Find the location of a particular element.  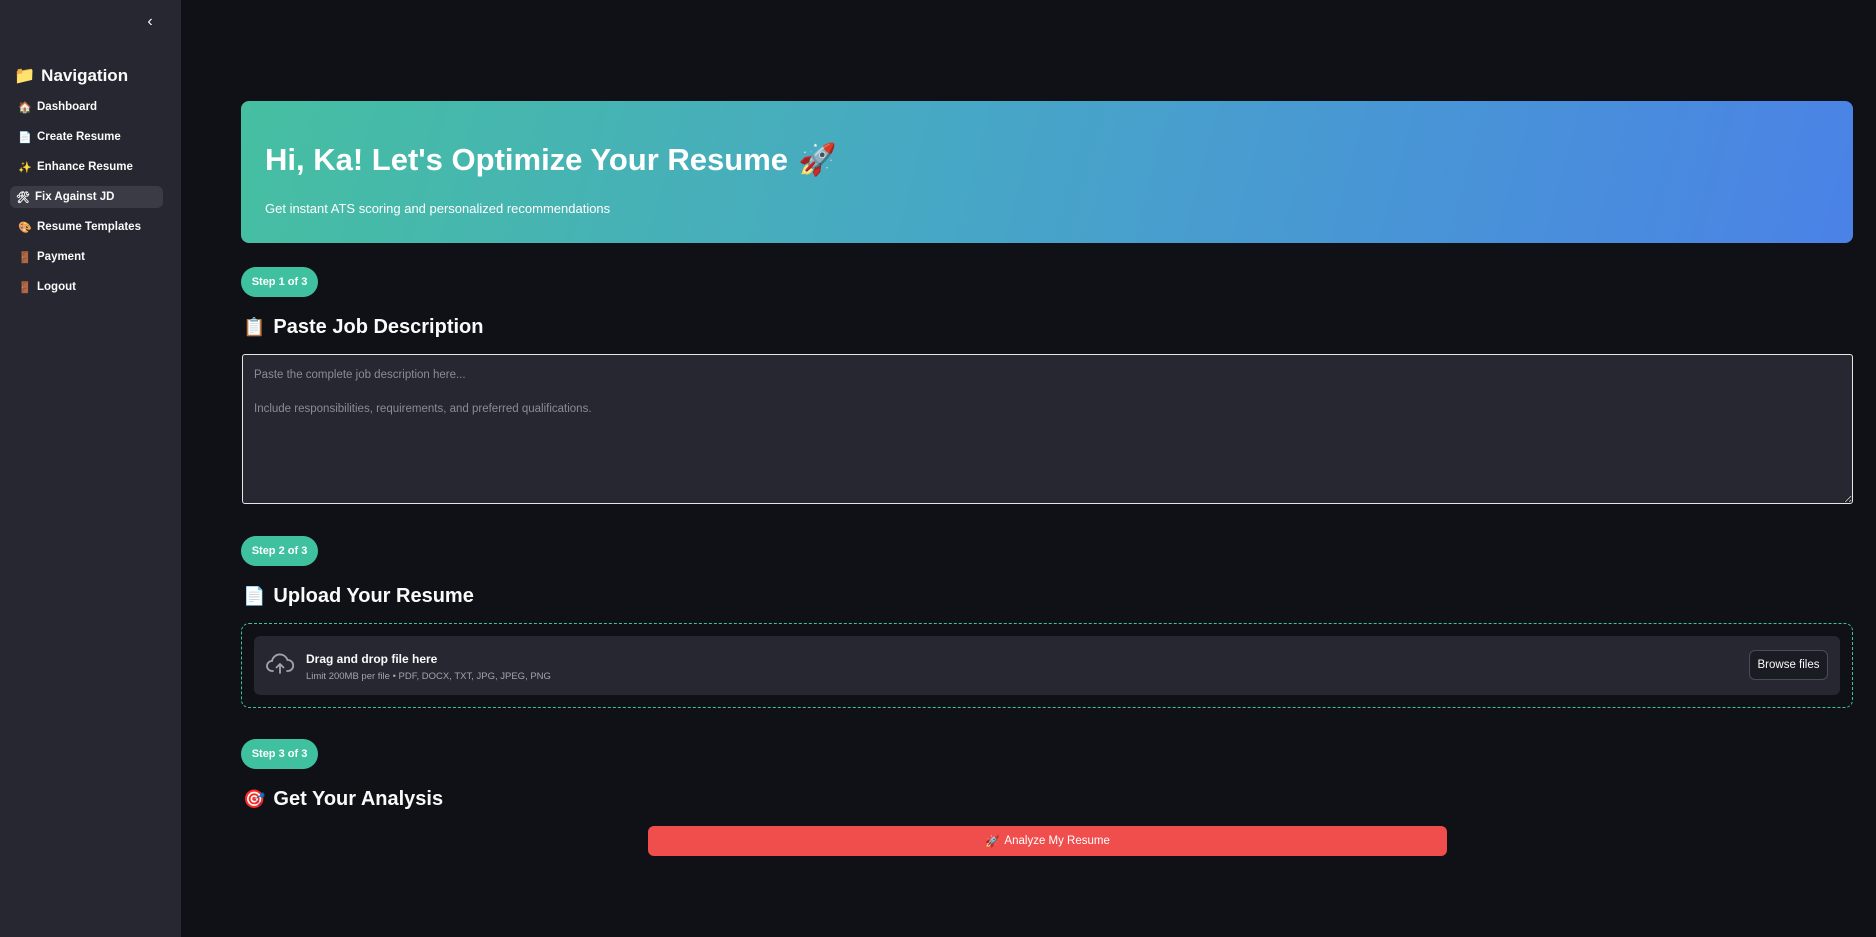

folder-icon: 📁 is located at coordinates (25, 75).